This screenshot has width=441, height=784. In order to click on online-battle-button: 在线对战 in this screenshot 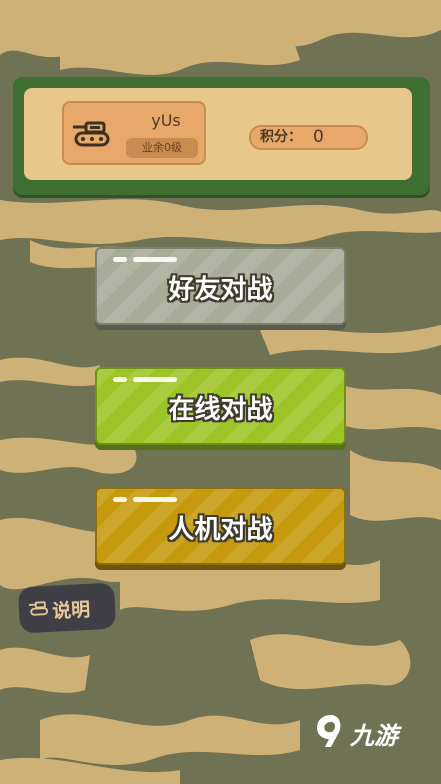, I will do `click(220, 406)`.